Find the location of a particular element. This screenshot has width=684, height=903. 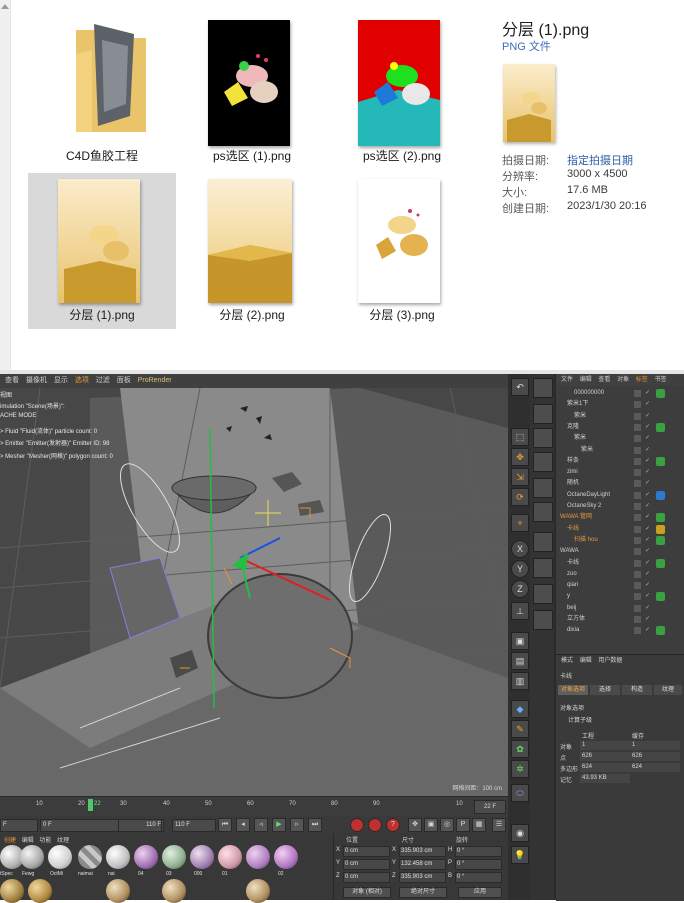

play-icon: ▶ is located at coordinates (279, 825).